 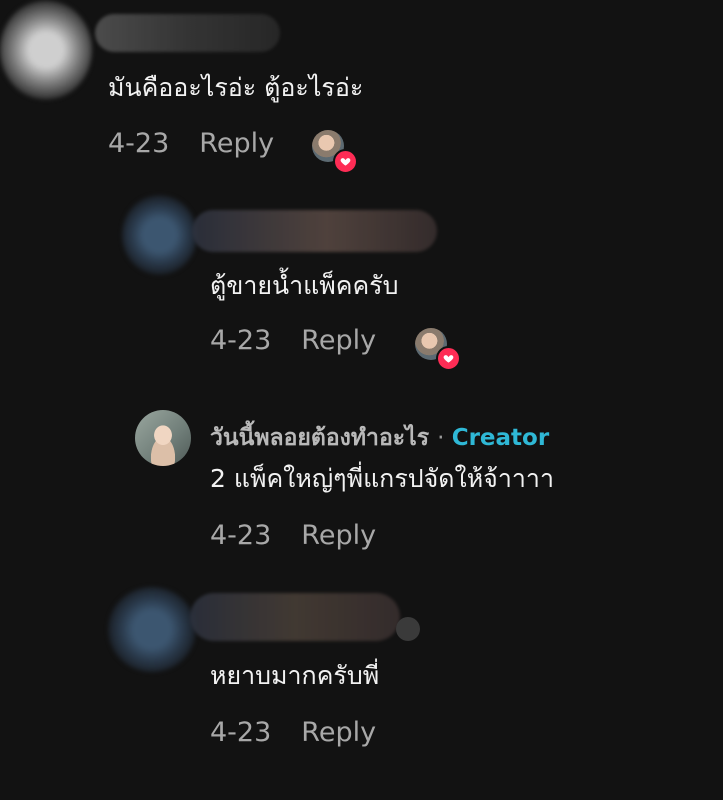 What do you see at coordinates (500, 438) in the screenshot?
I see `creator-badge: Creator` at bounding box center [500, 438].